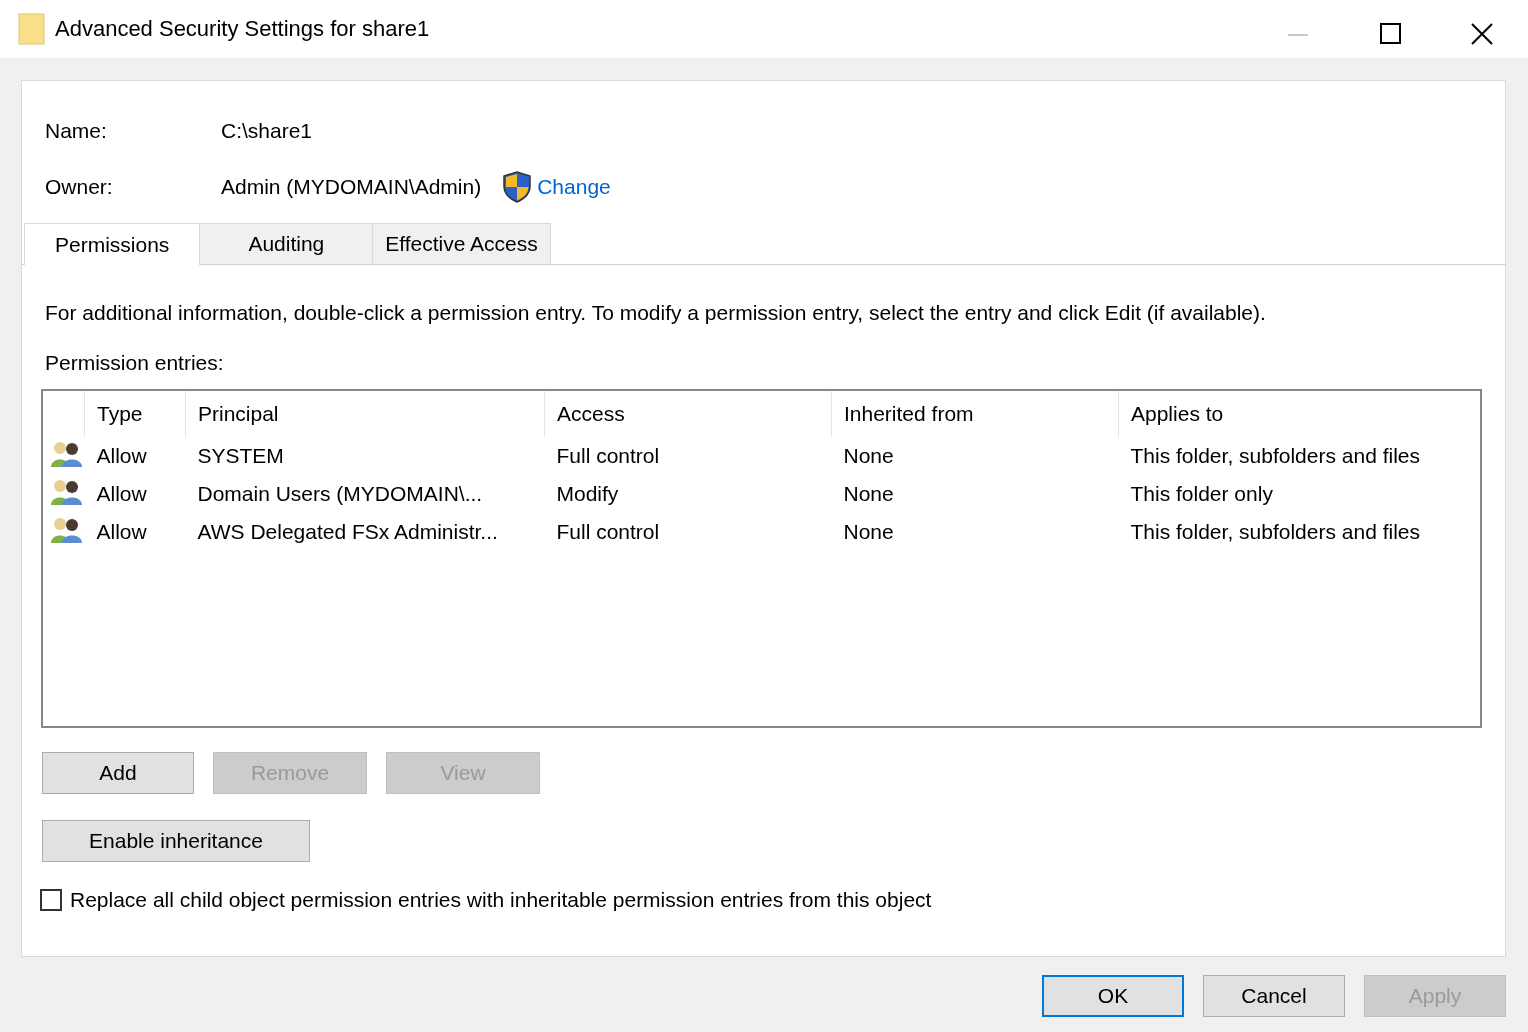 This screenshot has width=1528, height=1032. Describe the element at coordinates (975, 456) in the screenshot. I see `table-cell: None` at that location.